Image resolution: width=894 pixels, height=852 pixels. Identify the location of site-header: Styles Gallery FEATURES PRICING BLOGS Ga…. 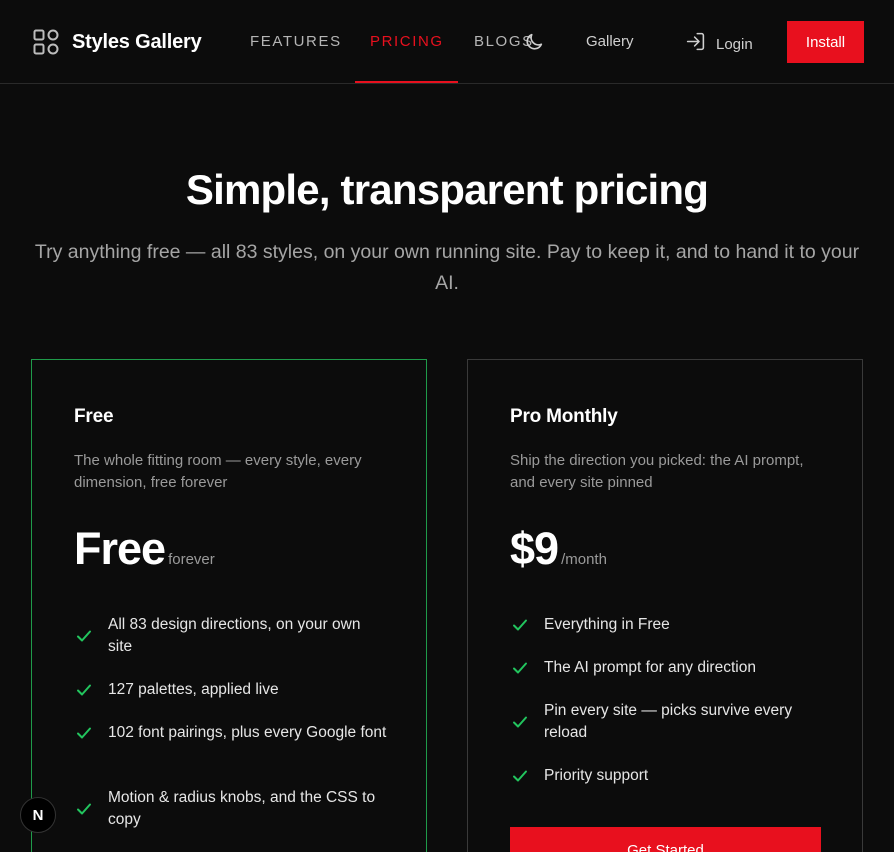
(447, 42).